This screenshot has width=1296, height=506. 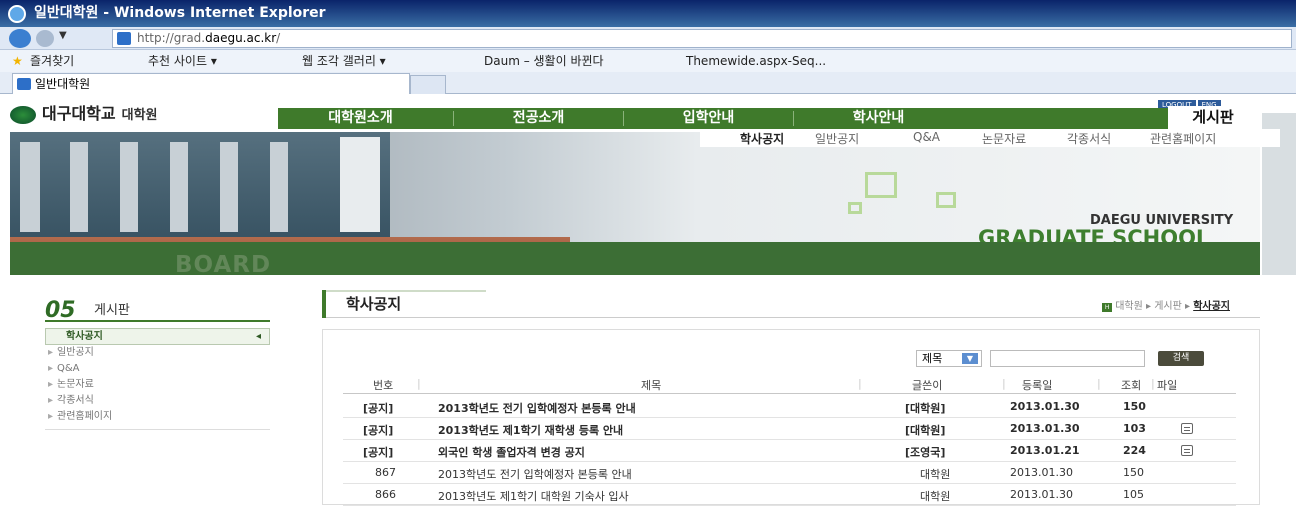 I want to click on site-logo: 대구대학교 대학원, so click(x=84, y=112).